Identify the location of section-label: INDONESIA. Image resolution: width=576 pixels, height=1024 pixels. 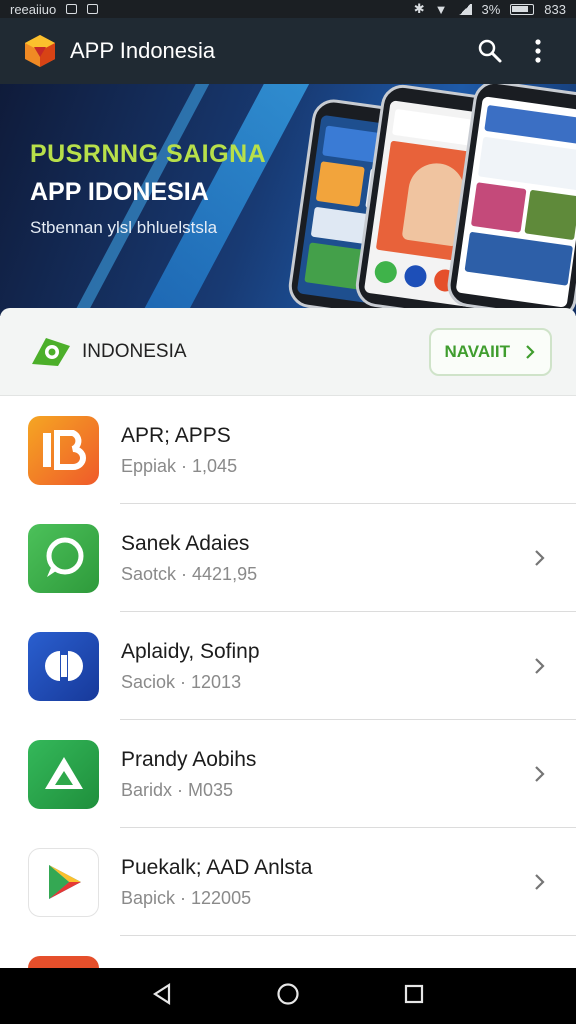
(134, 351).